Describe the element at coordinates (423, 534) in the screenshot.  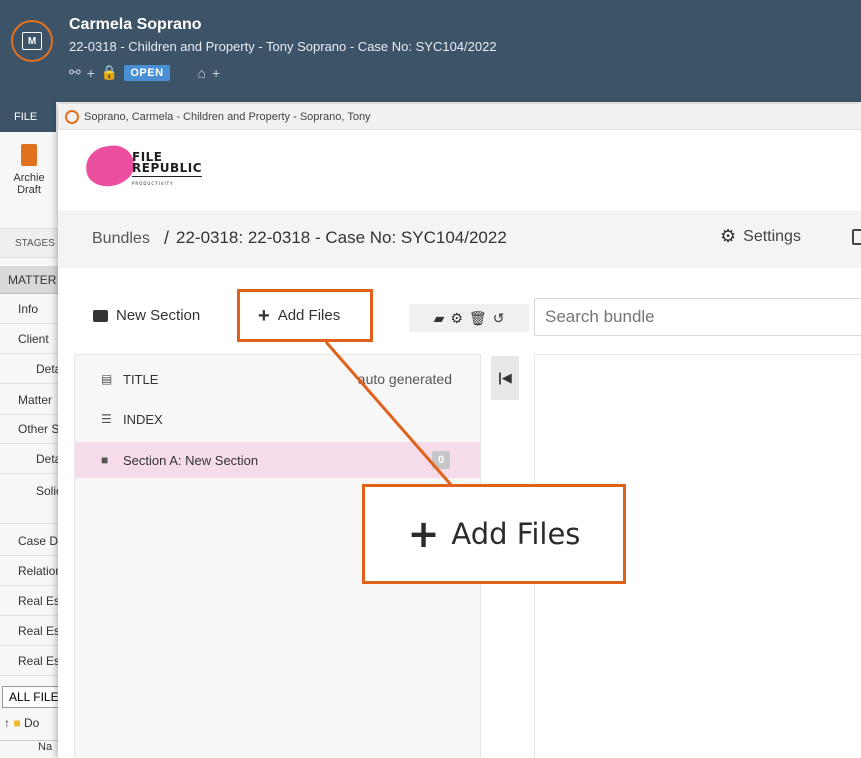
I see `plus-icon: +` at that location.